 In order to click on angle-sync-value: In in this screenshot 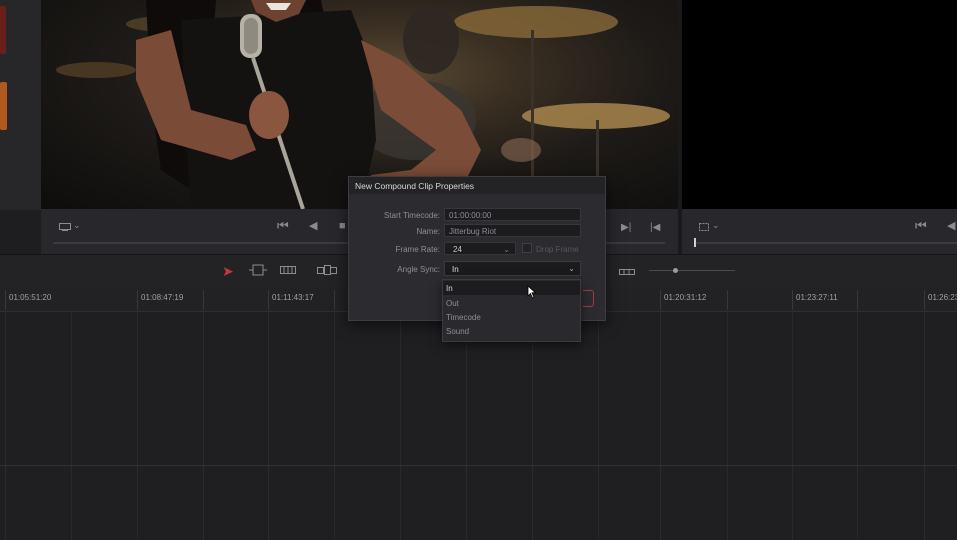, I will do `click(455, 269)`.